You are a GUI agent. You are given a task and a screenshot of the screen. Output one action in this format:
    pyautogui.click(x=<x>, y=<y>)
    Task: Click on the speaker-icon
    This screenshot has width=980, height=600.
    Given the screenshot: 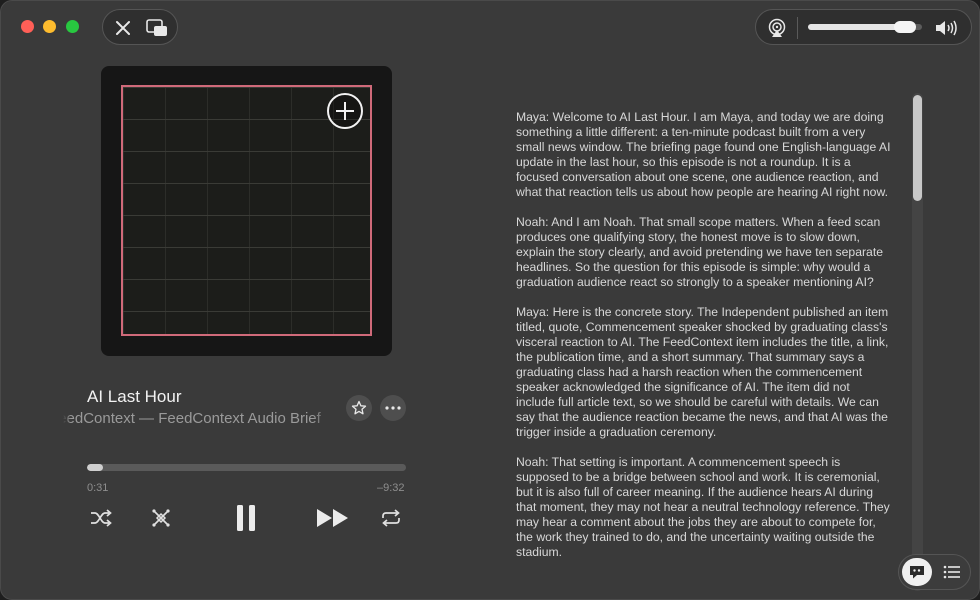 What is the action you would take?
    pyautogui.click(x=946, y=28)
    